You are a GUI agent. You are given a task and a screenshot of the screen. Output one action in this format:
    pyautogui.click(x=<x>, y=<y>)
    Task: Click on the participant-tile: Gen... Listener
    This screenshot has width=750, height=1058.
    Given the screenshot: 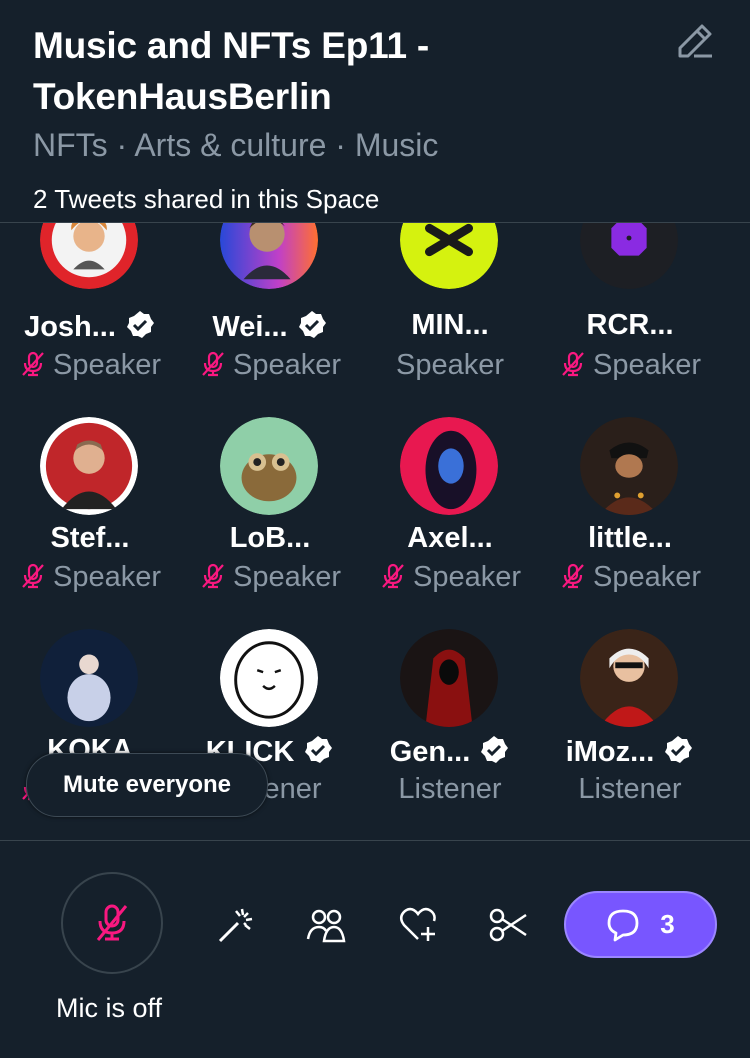 What is the action you would take?
    pyautogui.click(x=450, y=713)
    